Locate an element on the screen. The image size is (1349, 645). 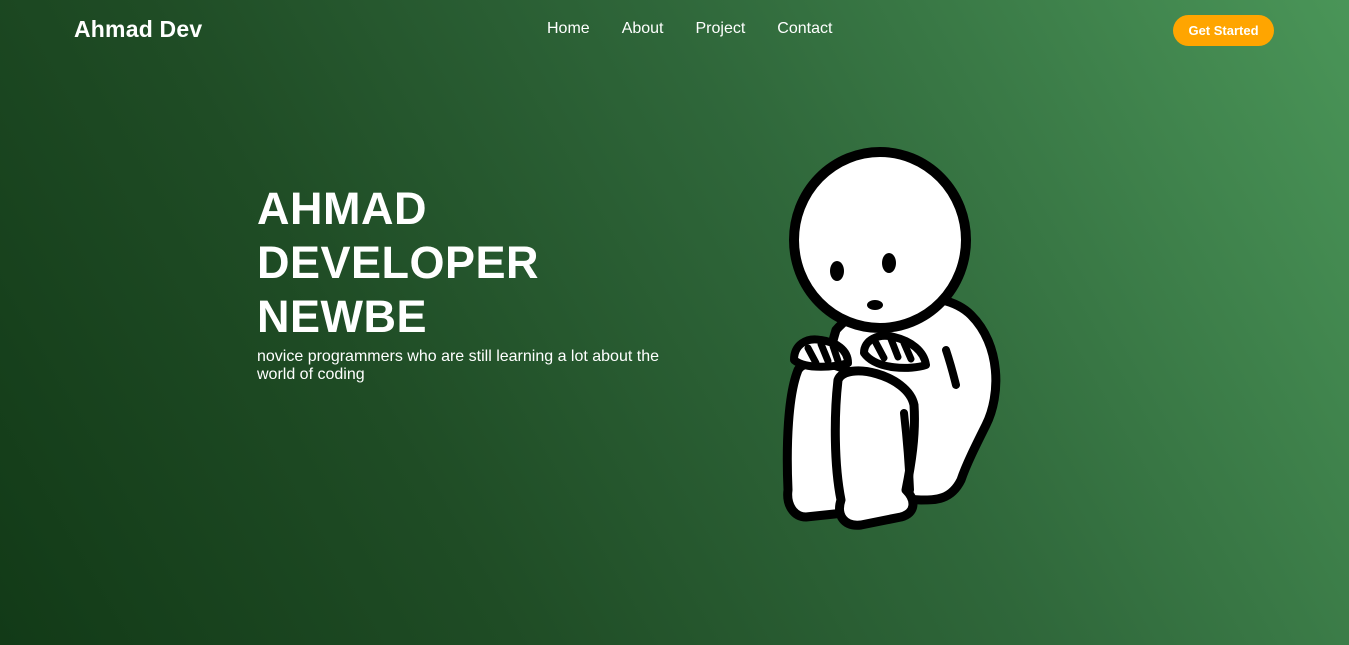
hero-title: AHMAD DEVELOPER NEWBE is located at coordinates (467, 263).